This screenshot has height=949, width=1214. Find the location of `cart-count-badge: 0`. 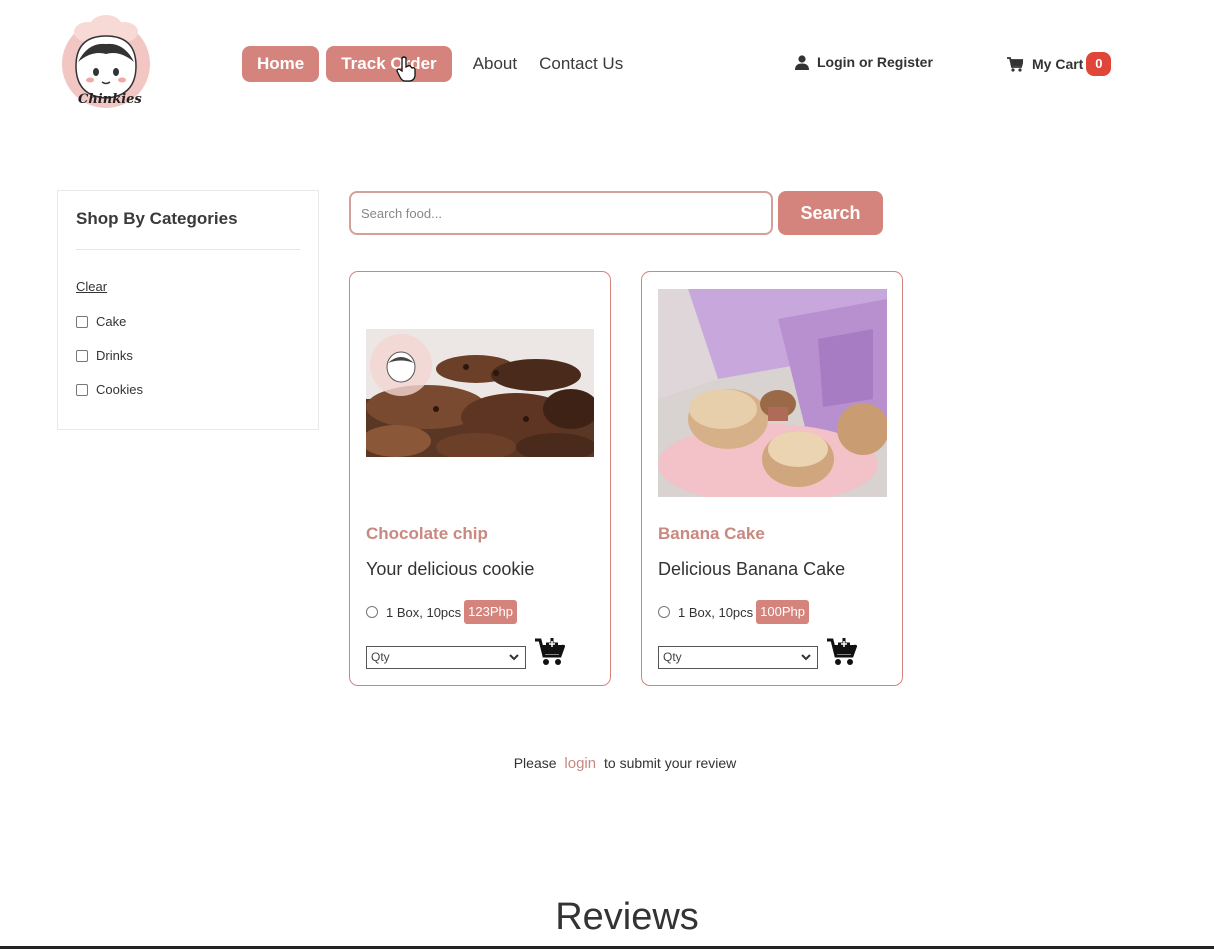

cart-count-badge: 0 is located at coordinates (1099, 64).